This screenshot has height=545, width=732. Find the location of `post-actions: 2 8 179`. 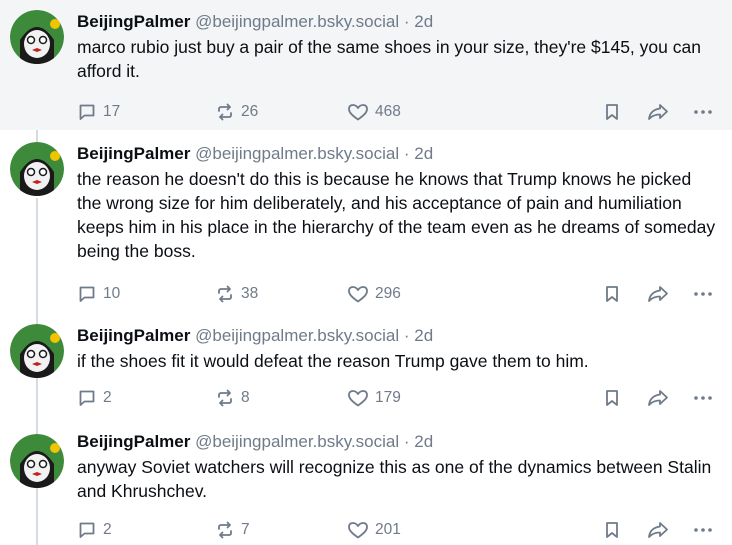

post-actions: 2 8 179 is located at coordinates (396, 398).